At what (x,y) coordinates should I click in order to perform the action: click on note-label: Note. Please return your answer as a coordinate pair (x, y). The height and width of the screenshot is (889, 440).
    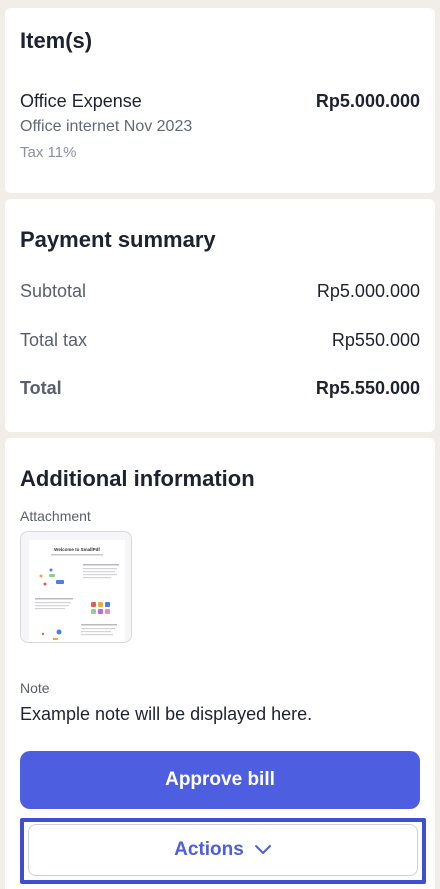
    Looking at the image, I should click on (35, 688).